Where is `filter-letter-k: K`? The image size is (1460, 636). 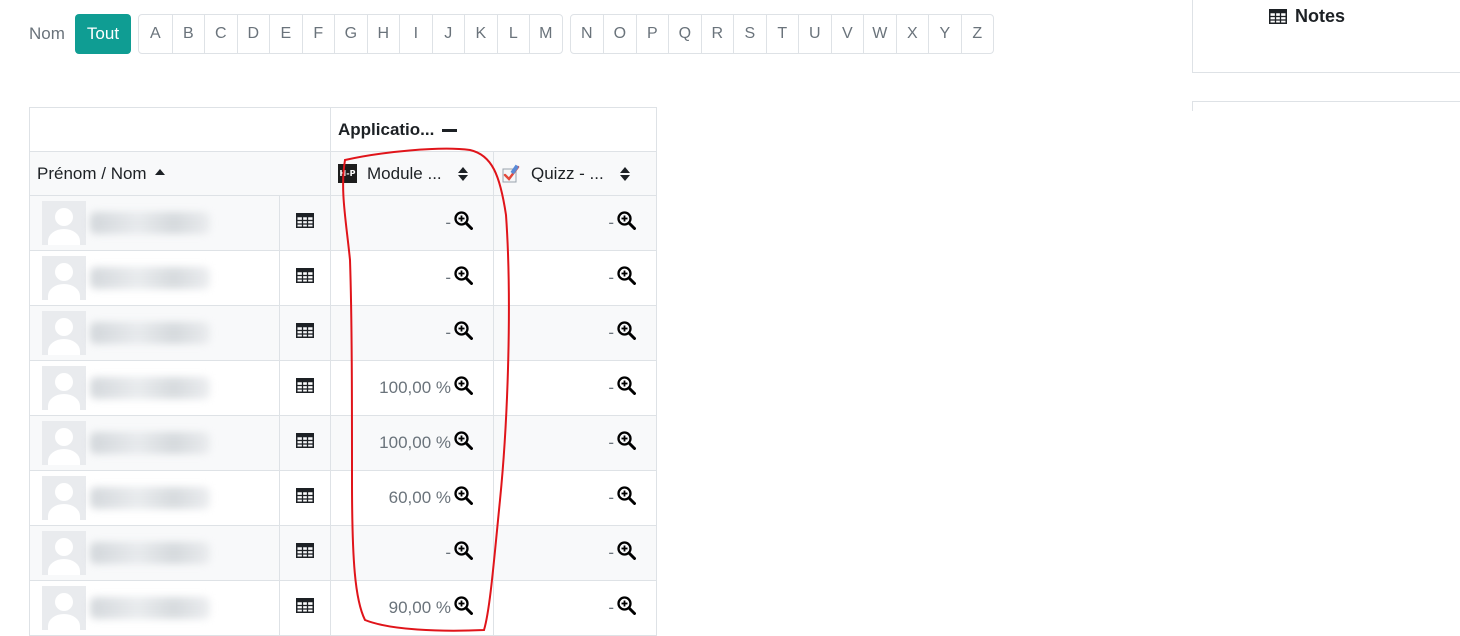 filter-letter-k: K is located at coordinates (480, 34).